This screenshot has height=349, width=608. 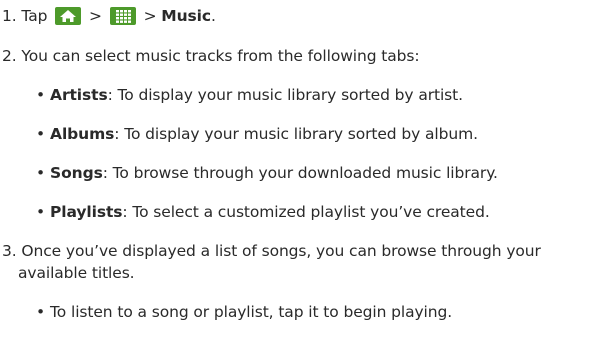 What do you see at coordinates (186, 16) in the screenshot?
I see `step-1-target: Music` at bounding box center [186, 16].